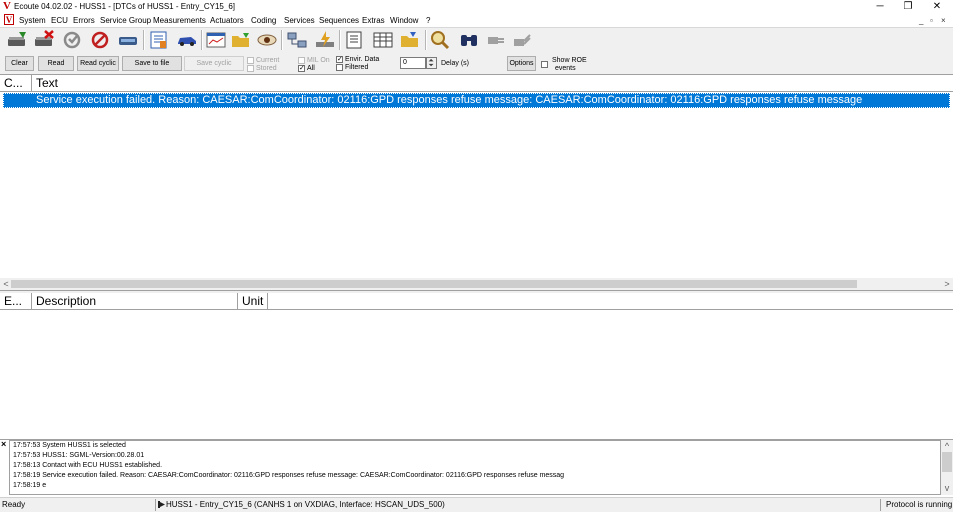  What do you see at coordinates (250, 68) in the screenshot?
I see `stored-checkbox` at bounding box center [250, 68].